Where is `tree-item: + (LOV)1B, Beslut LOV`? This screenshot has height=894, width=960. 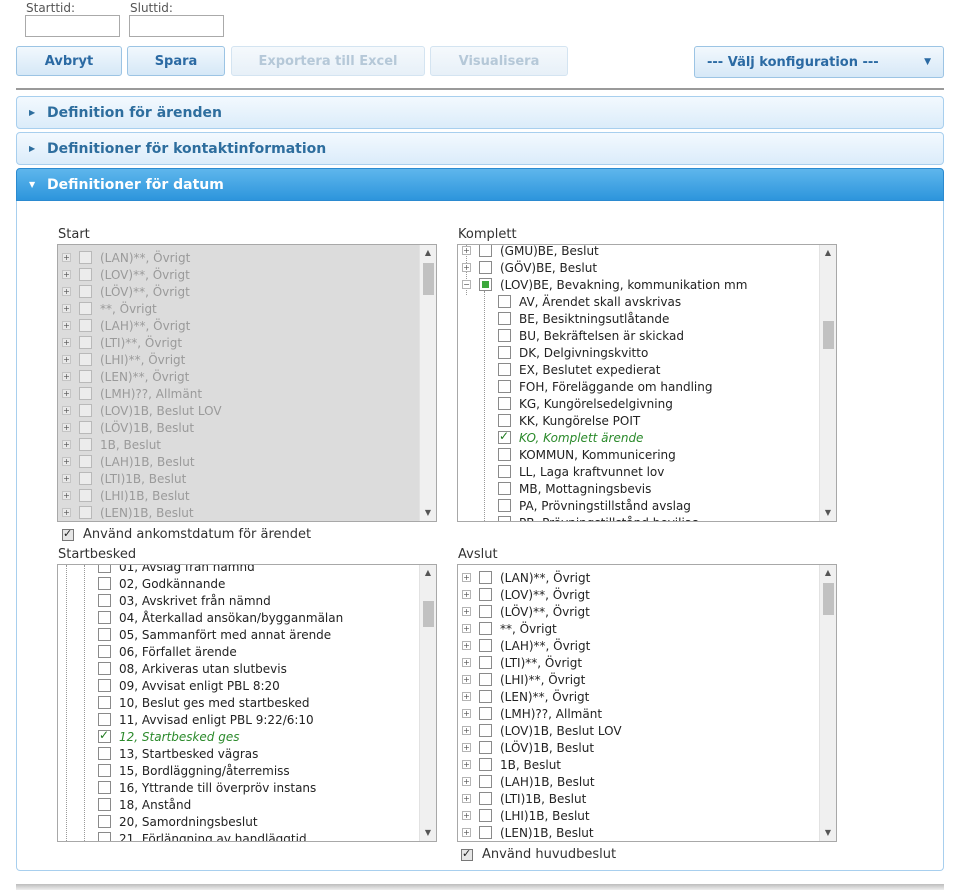 tree-item: + (LOV)1B, Beslut LOV is located at coordinates (638, 730).